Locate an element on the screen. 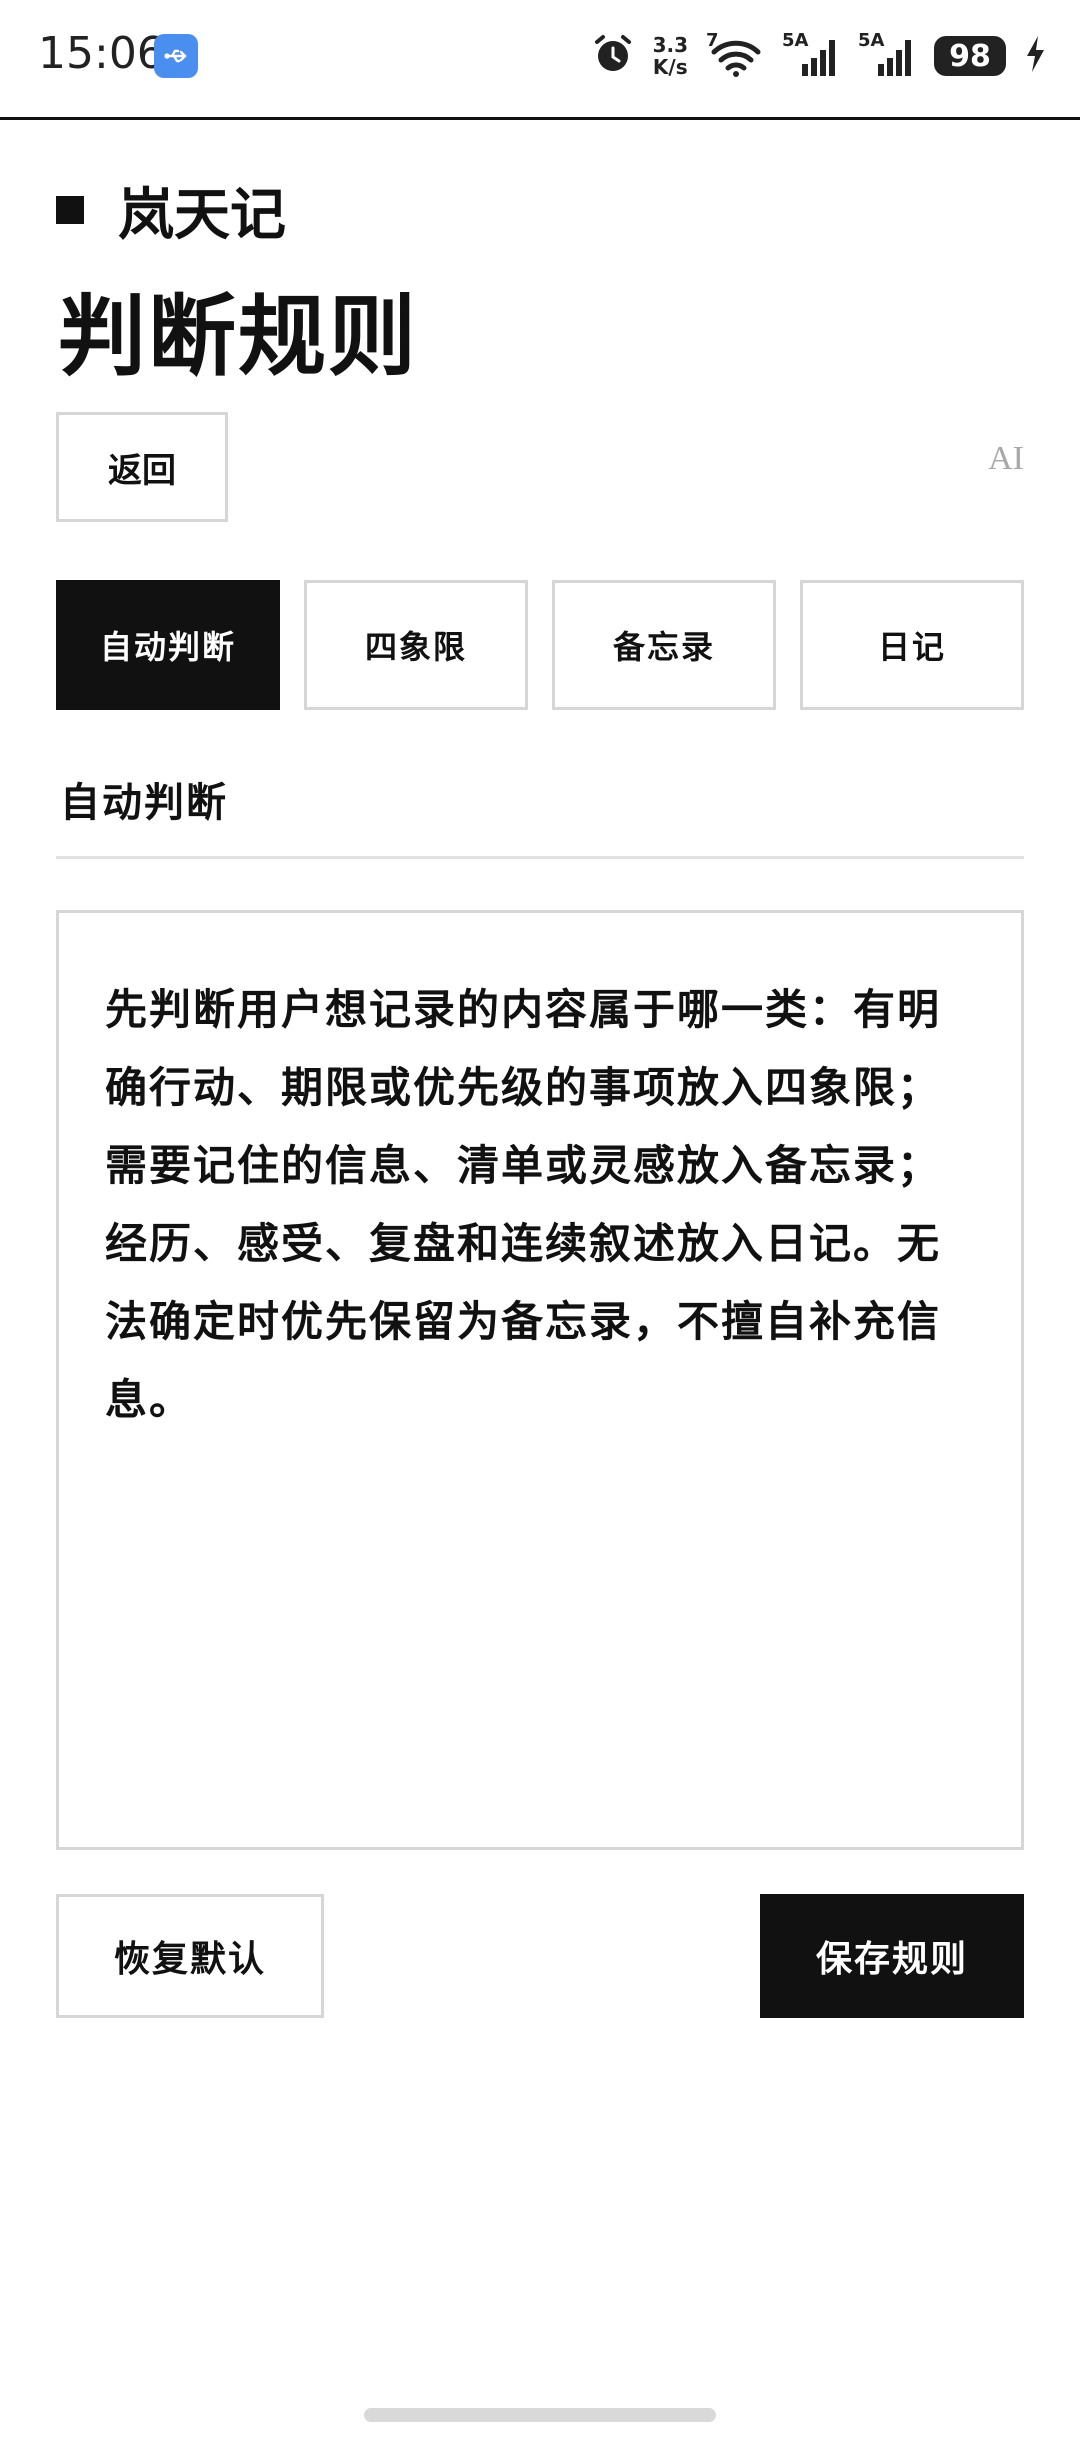  signal-1-label: 5A is located at coordinates (795, 40).